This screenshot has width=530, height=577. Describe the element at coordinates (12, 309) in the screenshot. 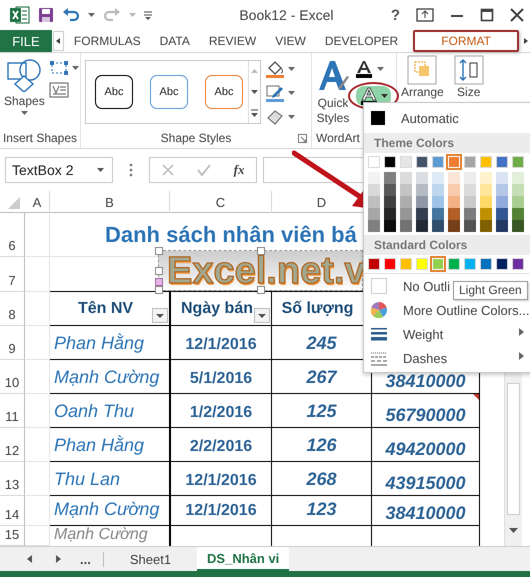

I see `row-number: 8` at that location.